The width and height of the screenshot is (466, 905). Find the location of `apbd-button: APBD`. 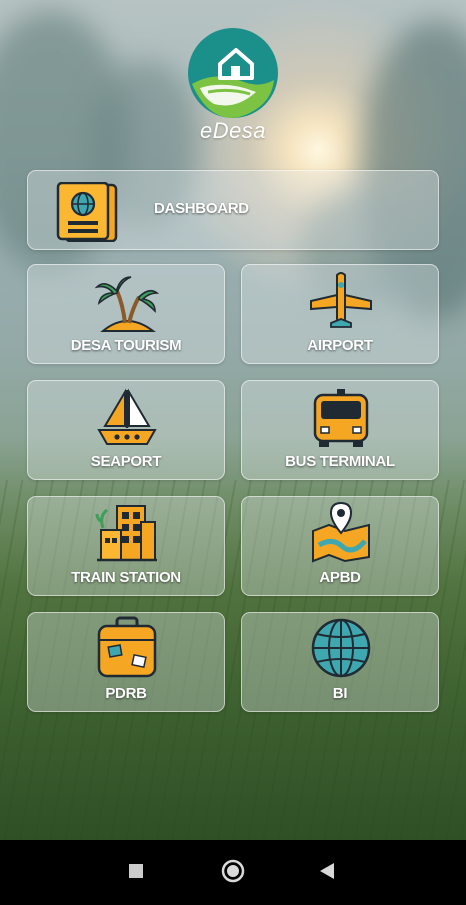

apbd-button: APBD is located at coordinates (340, 546).